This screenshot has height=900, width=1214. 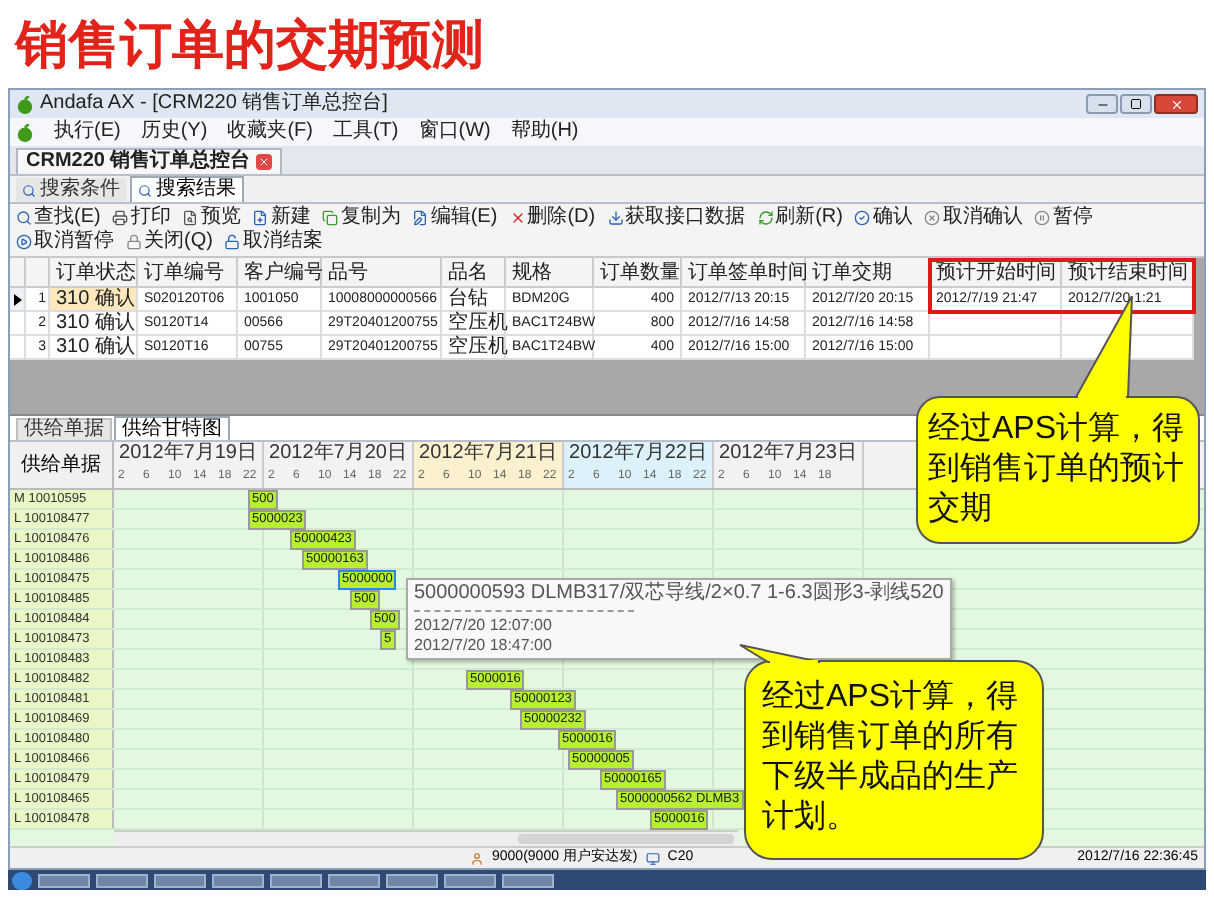 I want to click on menu-item: 收藏夹(F), so click(x=270, y=132).